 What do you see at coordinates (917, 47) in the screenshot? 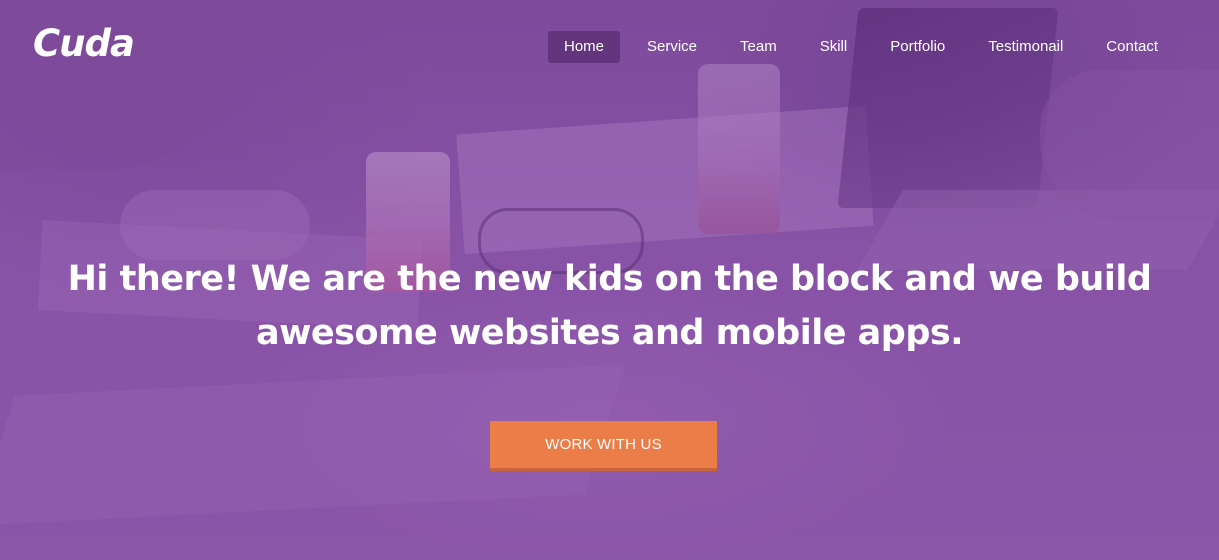
I see `nav-item-portfolio: Portfolio` at bounding box center [917, 47].